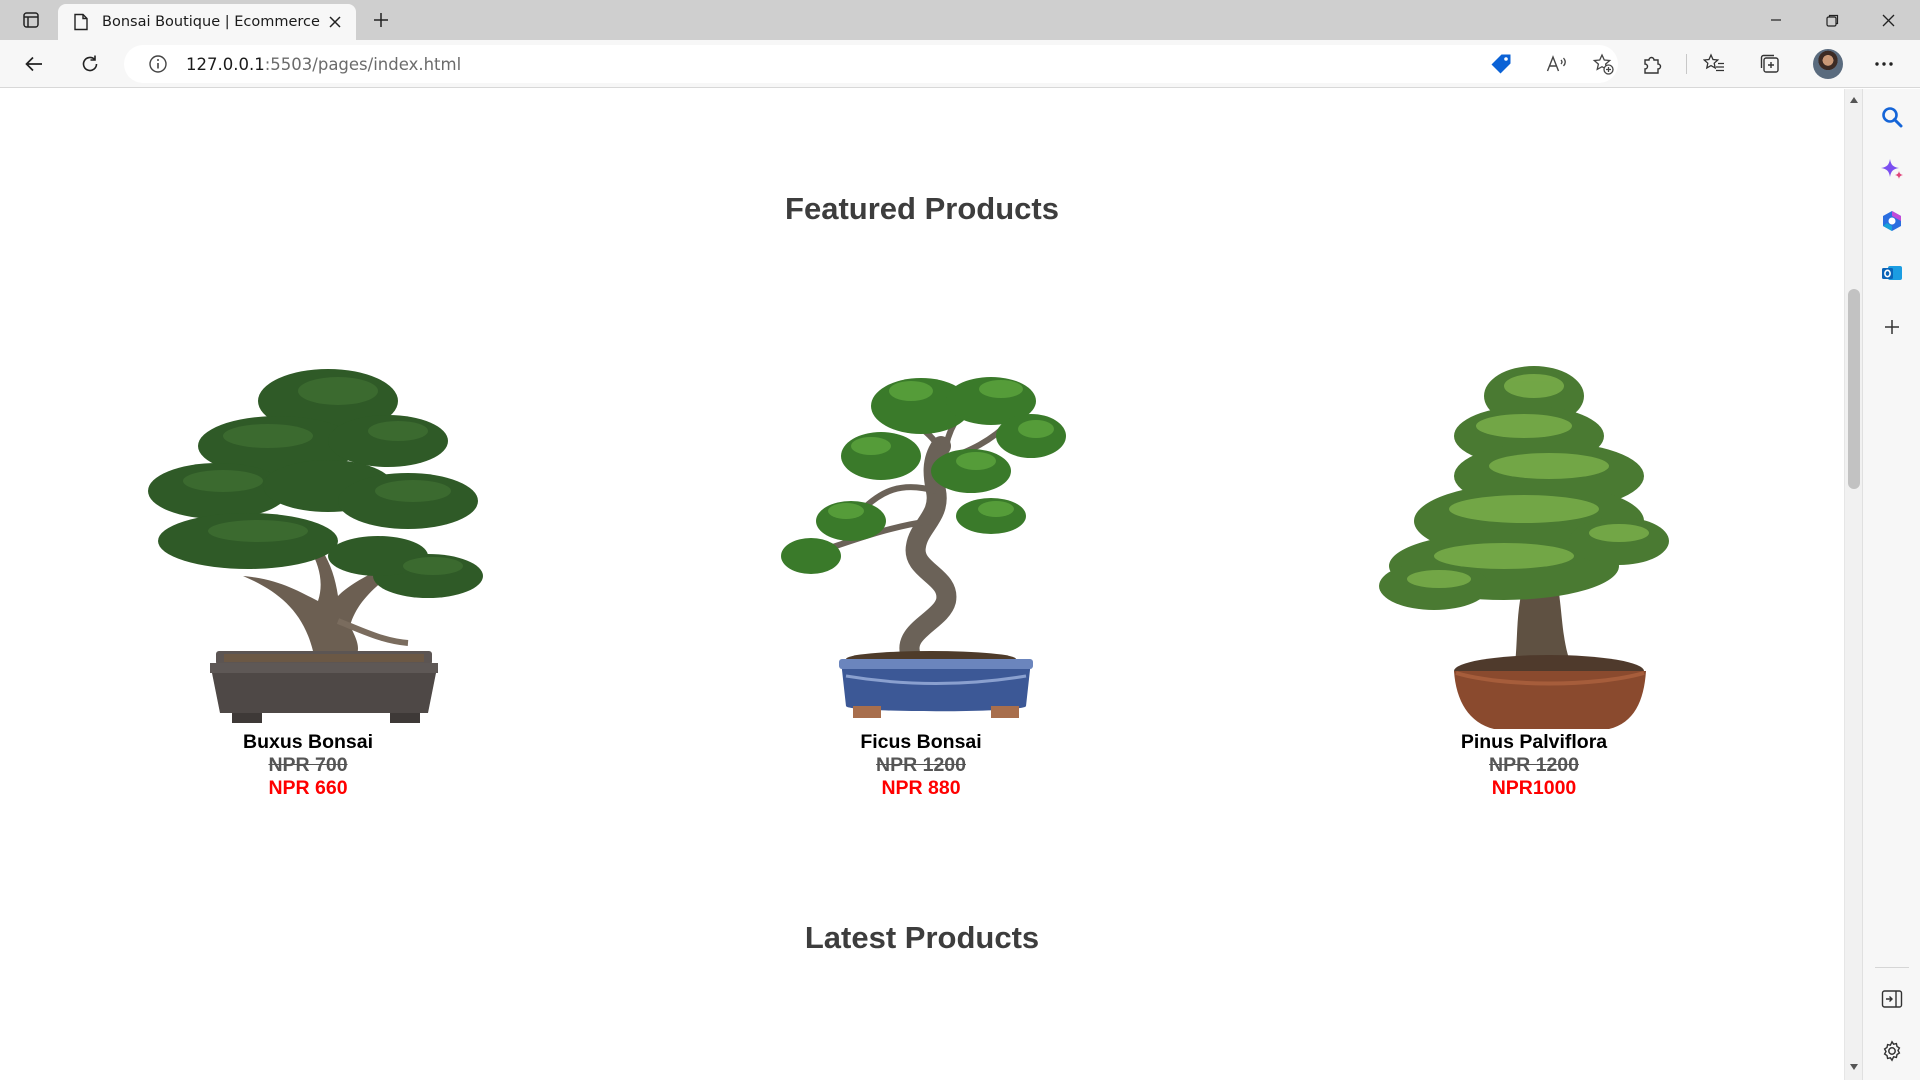 The width and height of the screenshot is (1920, 1080). I want to click on tab-actions-button, so click(31, 20).